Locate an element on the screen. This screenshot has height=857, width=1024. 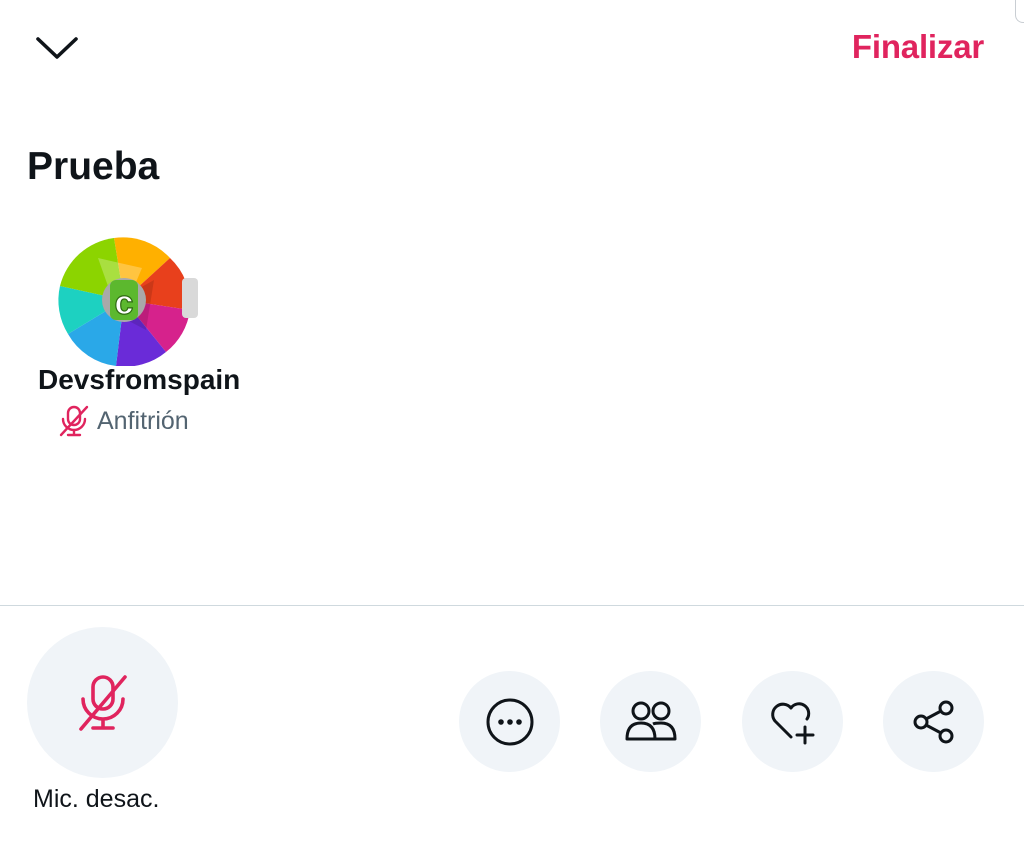
avatar: c is located at coordinates (128, 301).